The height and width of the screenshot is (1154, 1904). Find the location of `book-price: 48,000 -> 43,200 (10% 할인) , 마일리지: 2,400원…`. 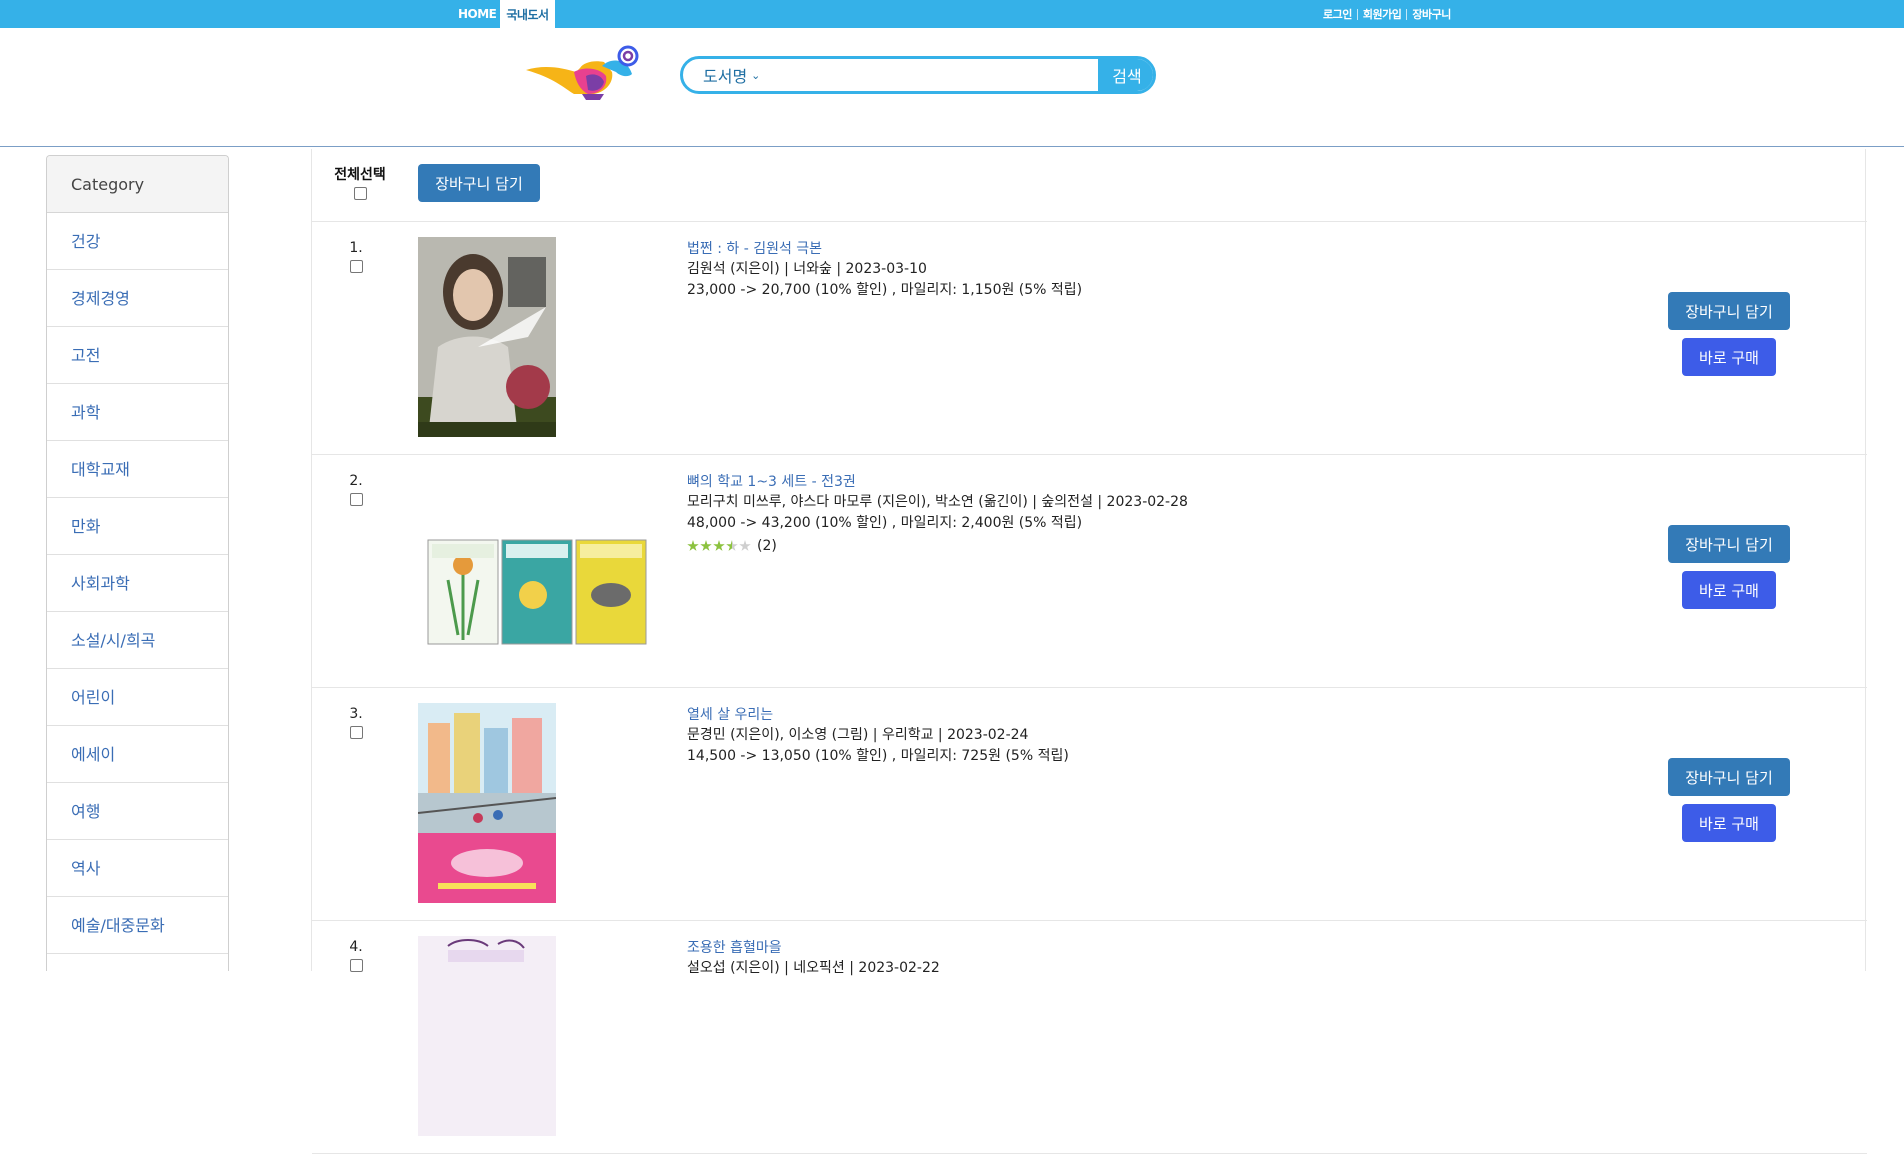

book-price: 48,000 -> 43,200 (10% 할인) , 마일리지: 2,400원… is located at coordinates (885, 523).